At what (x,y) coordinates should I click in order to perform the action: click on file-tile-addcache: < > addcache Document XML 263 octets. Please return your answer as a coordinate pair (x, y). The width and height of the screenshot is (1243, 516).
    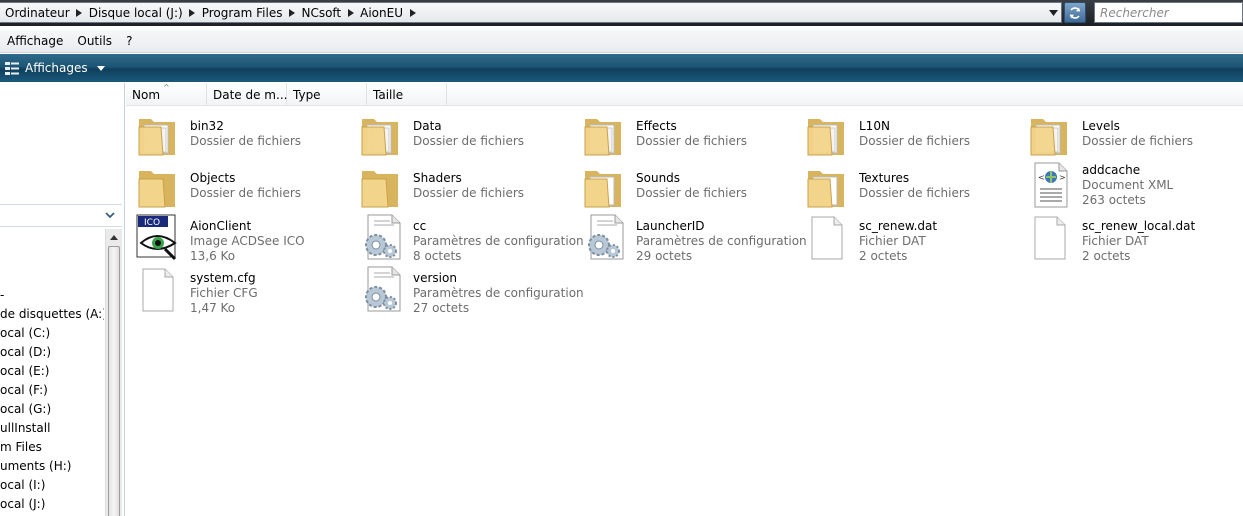
    Looking at the image, I should click on (1133, 186).